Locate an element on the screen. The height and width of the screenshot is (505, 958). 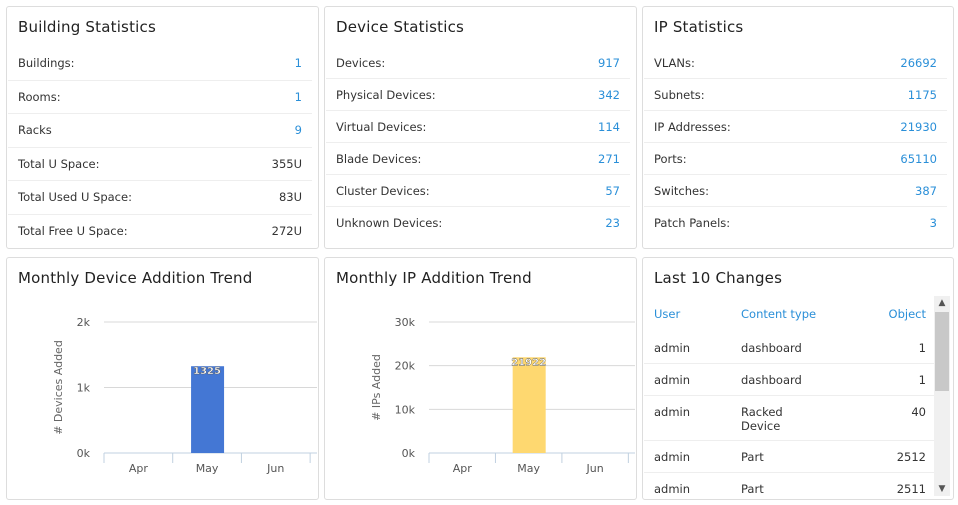
y-tick-label: 20k is located at coordinates (405, 366).